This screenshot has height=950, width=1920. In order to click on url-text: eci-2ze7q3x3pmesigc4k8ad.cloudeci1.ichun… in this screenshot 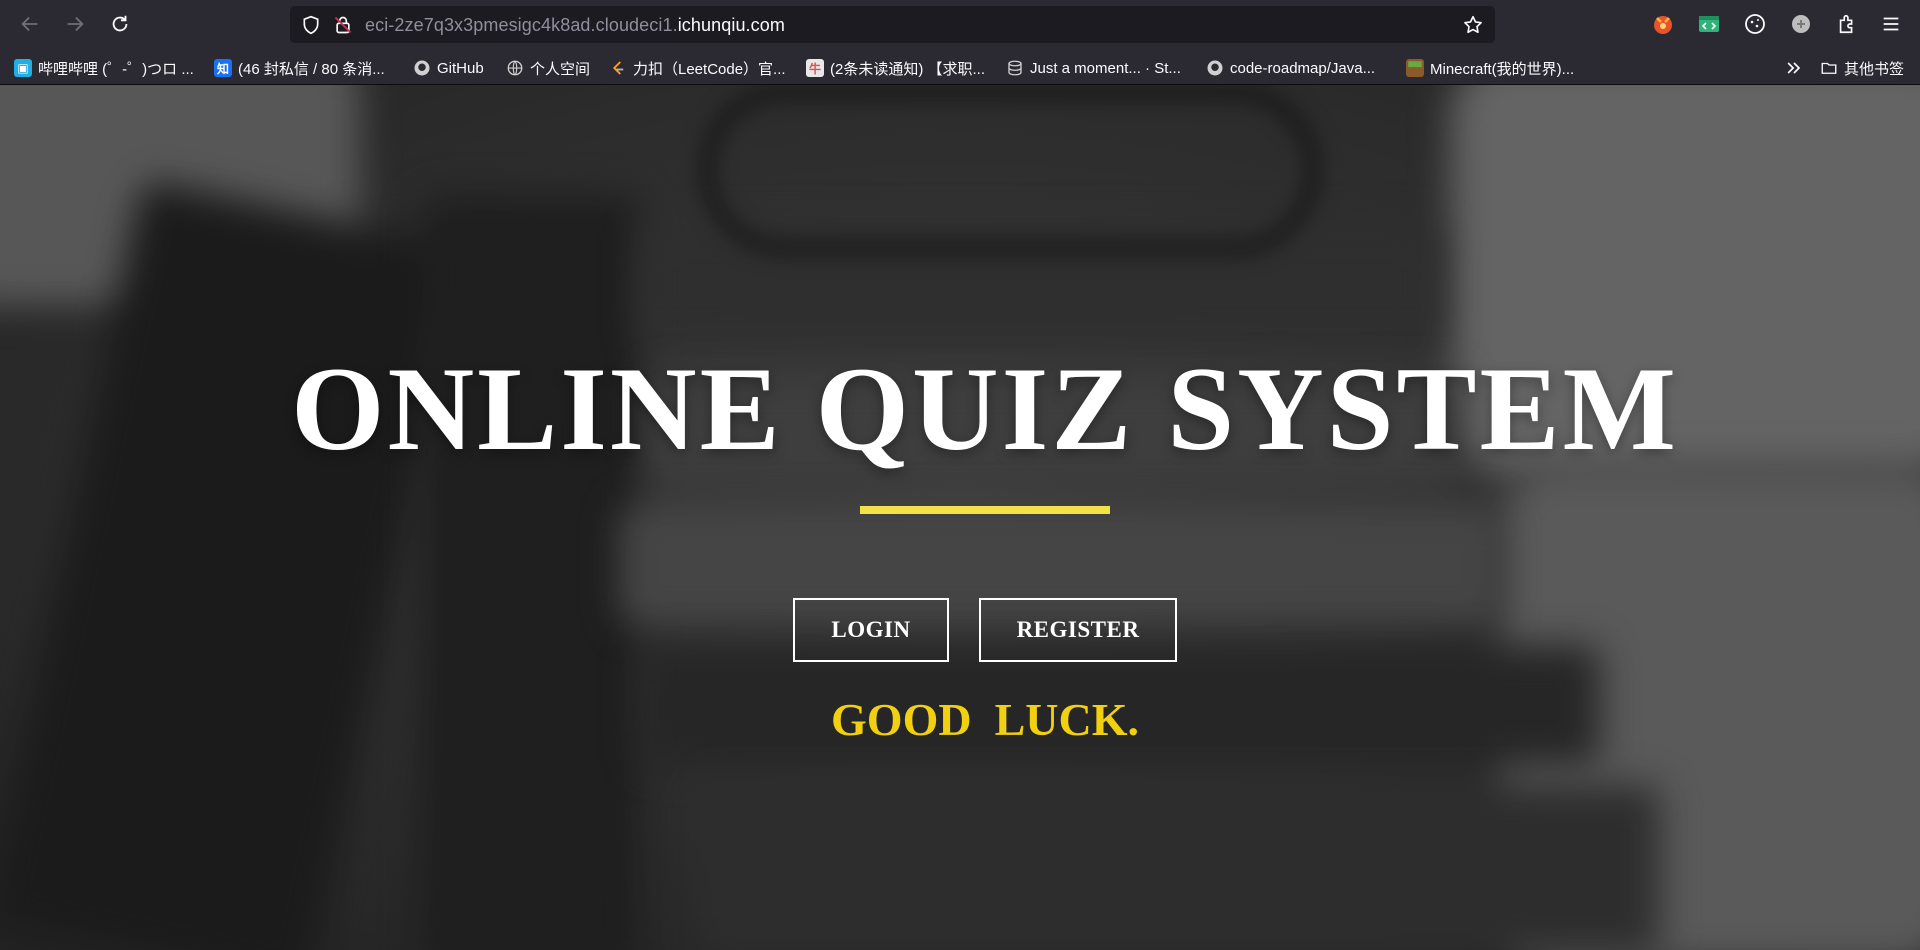, I will do `click(575, 25)`.